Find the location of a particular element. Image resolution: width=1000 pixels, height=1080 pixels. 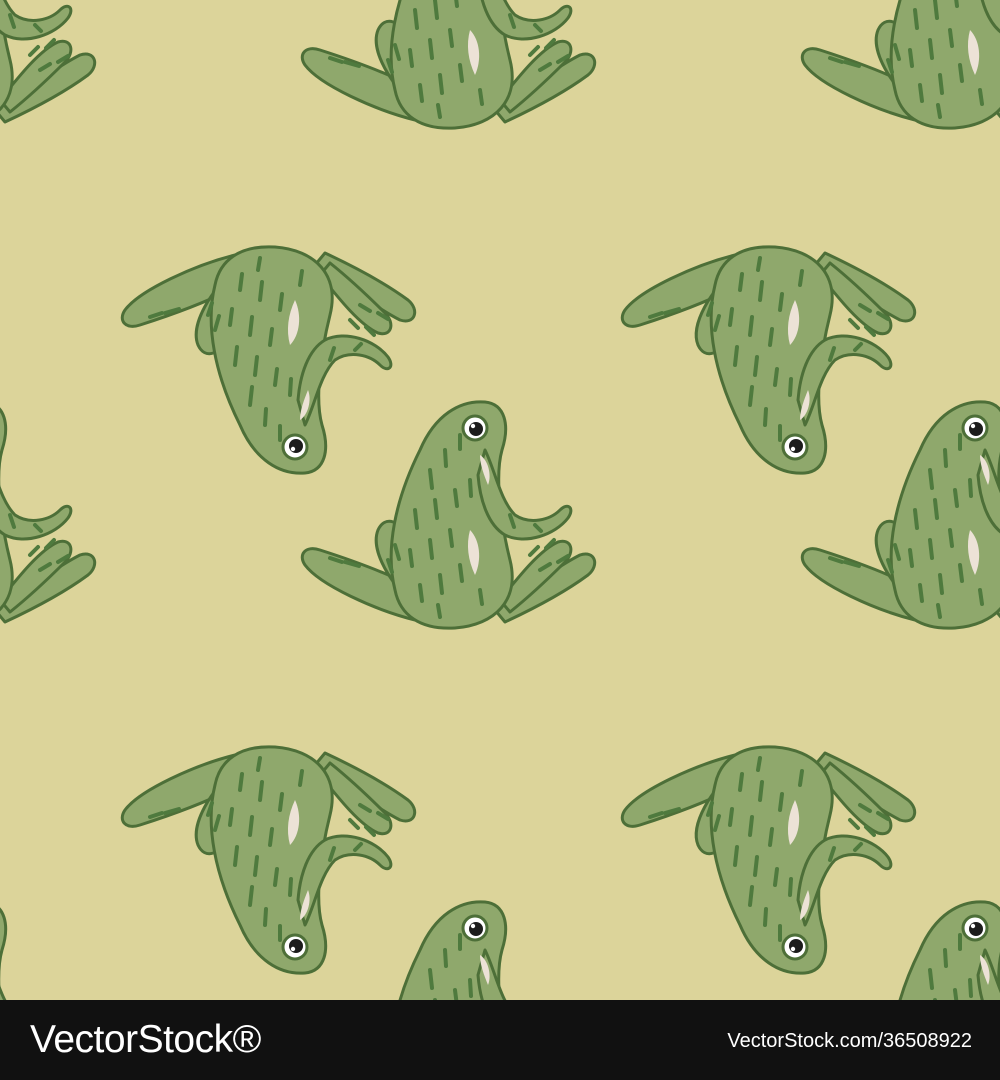

watermark-footer: VectorStock® VectorStock.com/36508922 is located at coordinates (500, 1040).